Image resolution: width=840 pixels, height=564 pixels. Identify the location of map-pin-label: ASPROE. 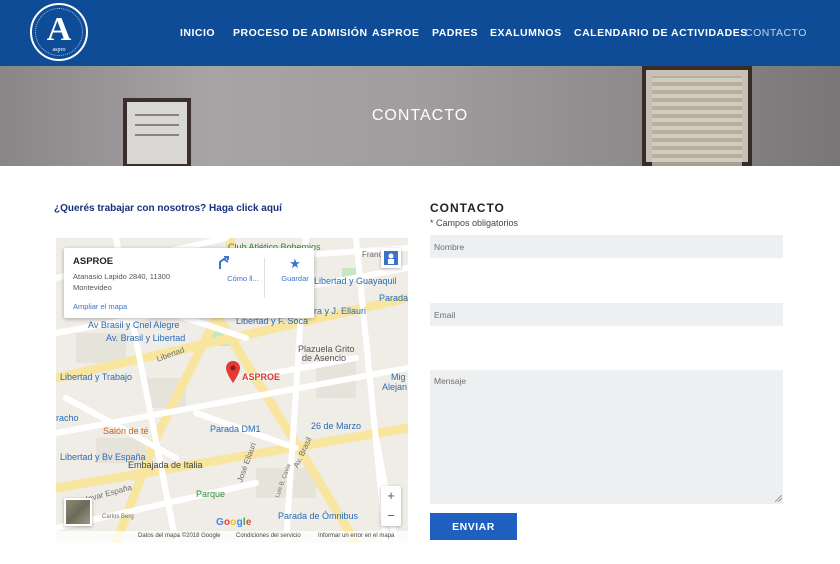
(261, 377).